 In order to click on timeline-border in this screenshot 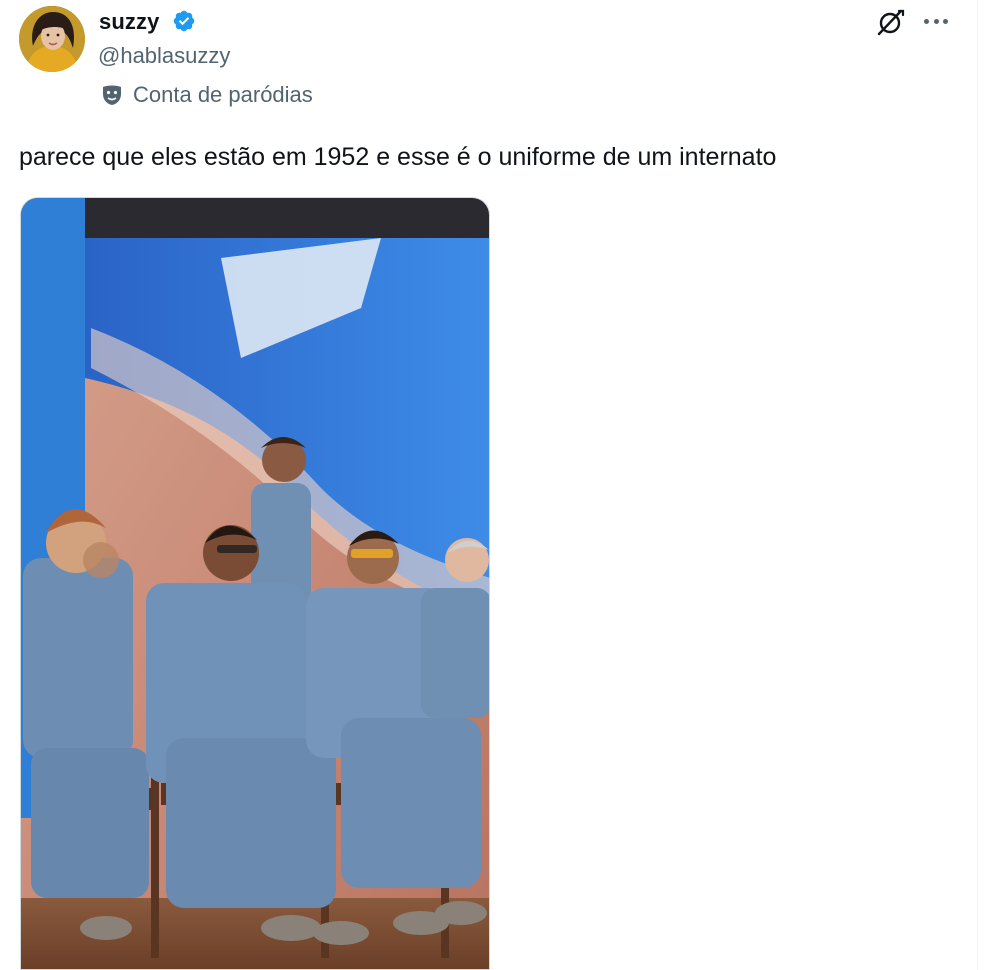, I will do `click(977, 485)`.